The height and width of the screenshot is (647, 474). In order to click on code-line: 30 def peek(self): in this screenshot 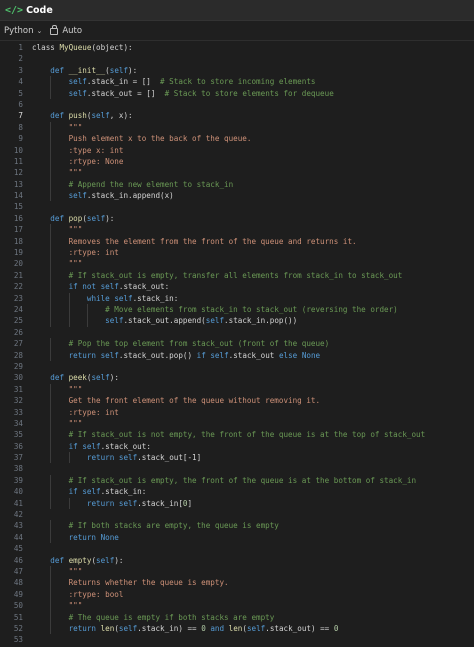, I will do `click(237, 377)`.